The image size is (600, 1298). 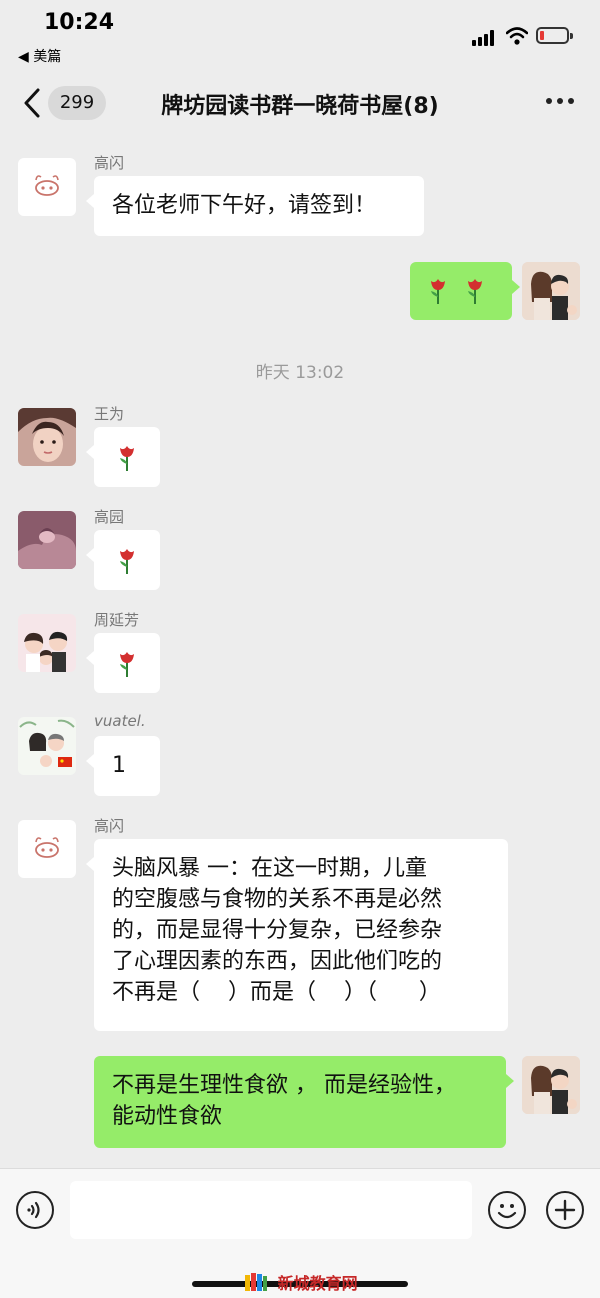 I want to click on message-line: 的，而是显得十分复杂，已经参杂, so click(x=277, y=930).